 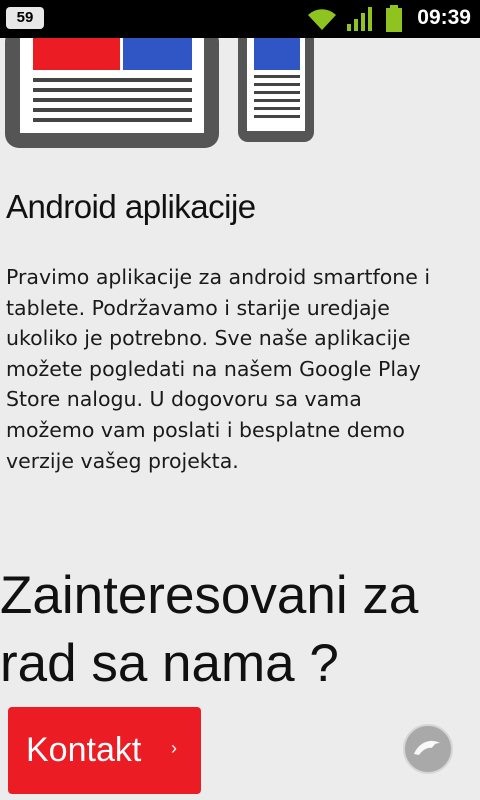 What do you see at coordinates (359, 19) in the screenshot?
I see `signal-icon` at bounding box center [359, 19].